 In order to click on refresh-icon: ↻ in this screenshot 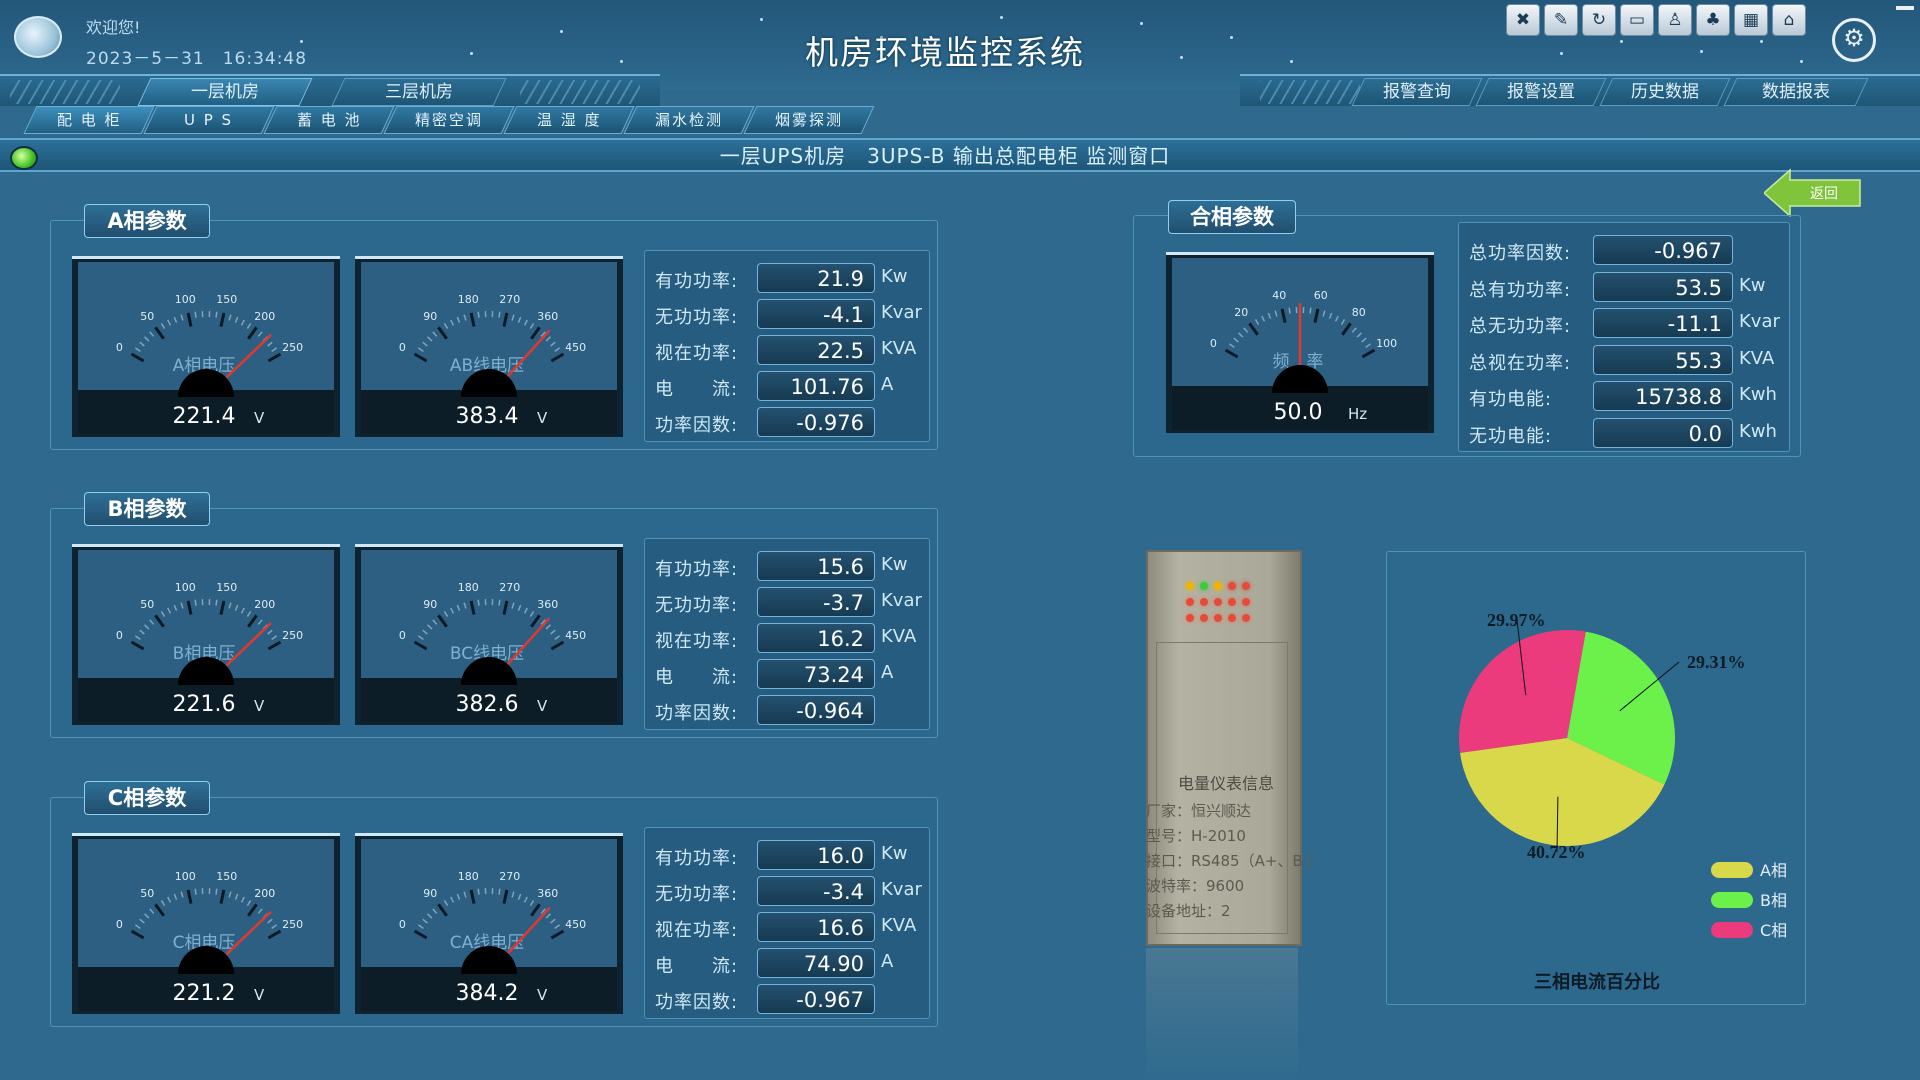, I will do `click(1599, 20)`.